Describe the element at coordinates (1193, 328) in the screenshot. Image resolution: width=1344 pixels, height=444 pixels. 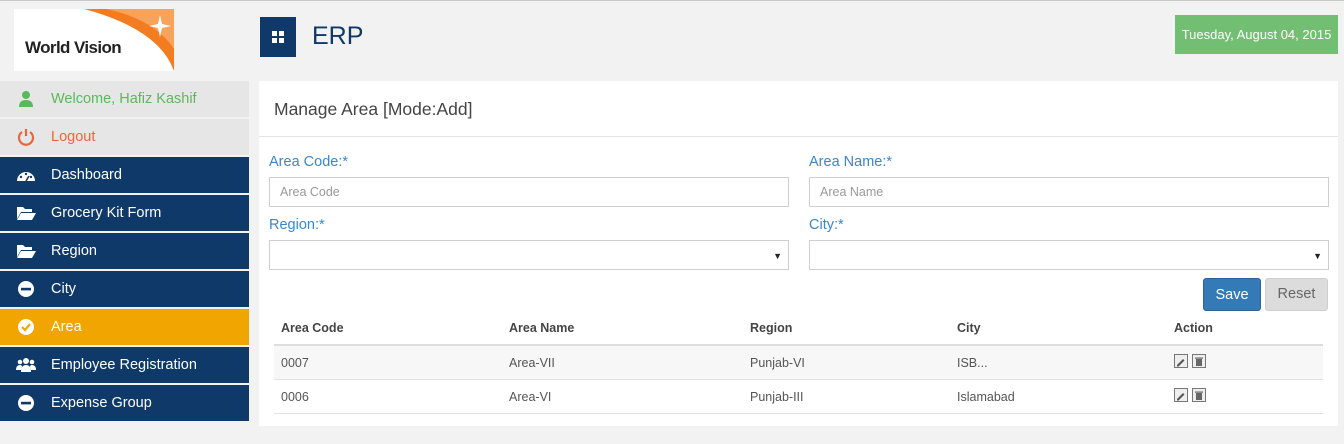
I see `column-header: Action` at that location.